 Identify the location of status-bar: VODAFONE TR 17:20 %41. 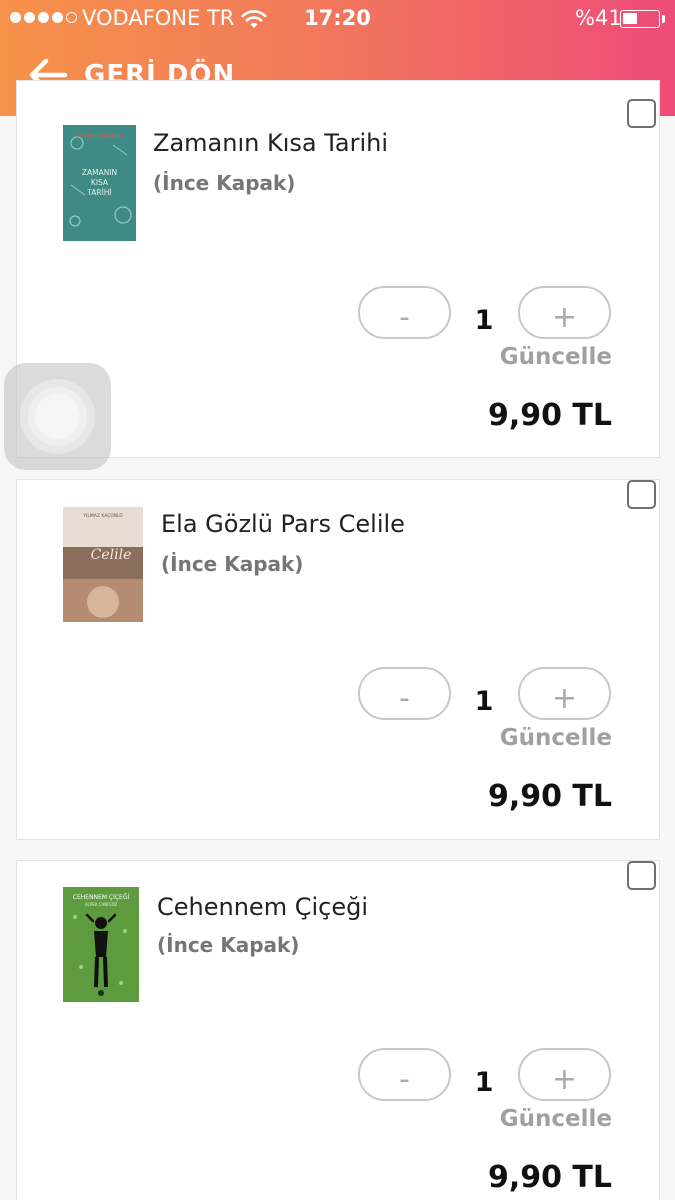
(337, 19).